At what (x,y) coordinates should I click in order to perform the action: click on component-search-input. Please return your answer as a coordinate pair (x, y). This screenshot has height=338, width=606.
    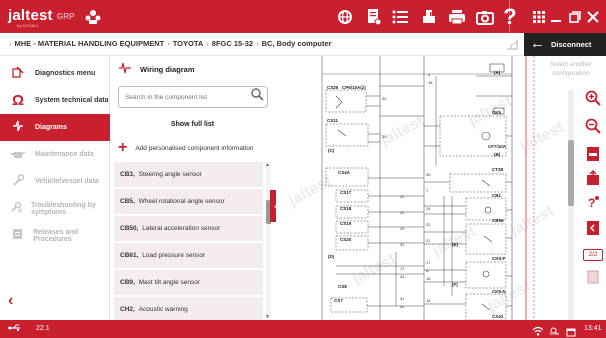
    Looking at the image, I should click on (193, 97).